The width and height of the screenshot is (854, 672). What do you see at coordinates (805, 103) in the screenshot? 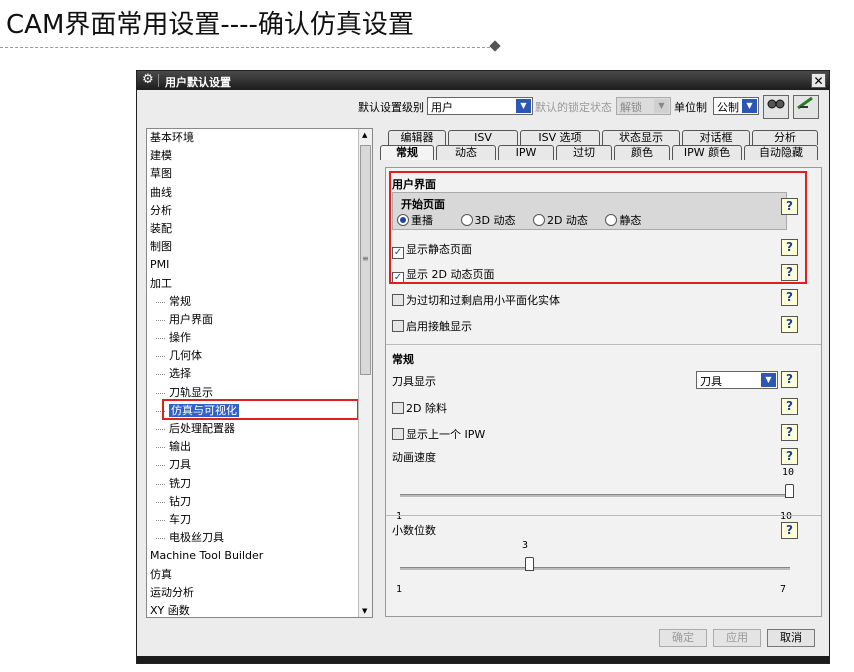
I see `arrow-import-icon-svg` at bounding box center [805, 103].